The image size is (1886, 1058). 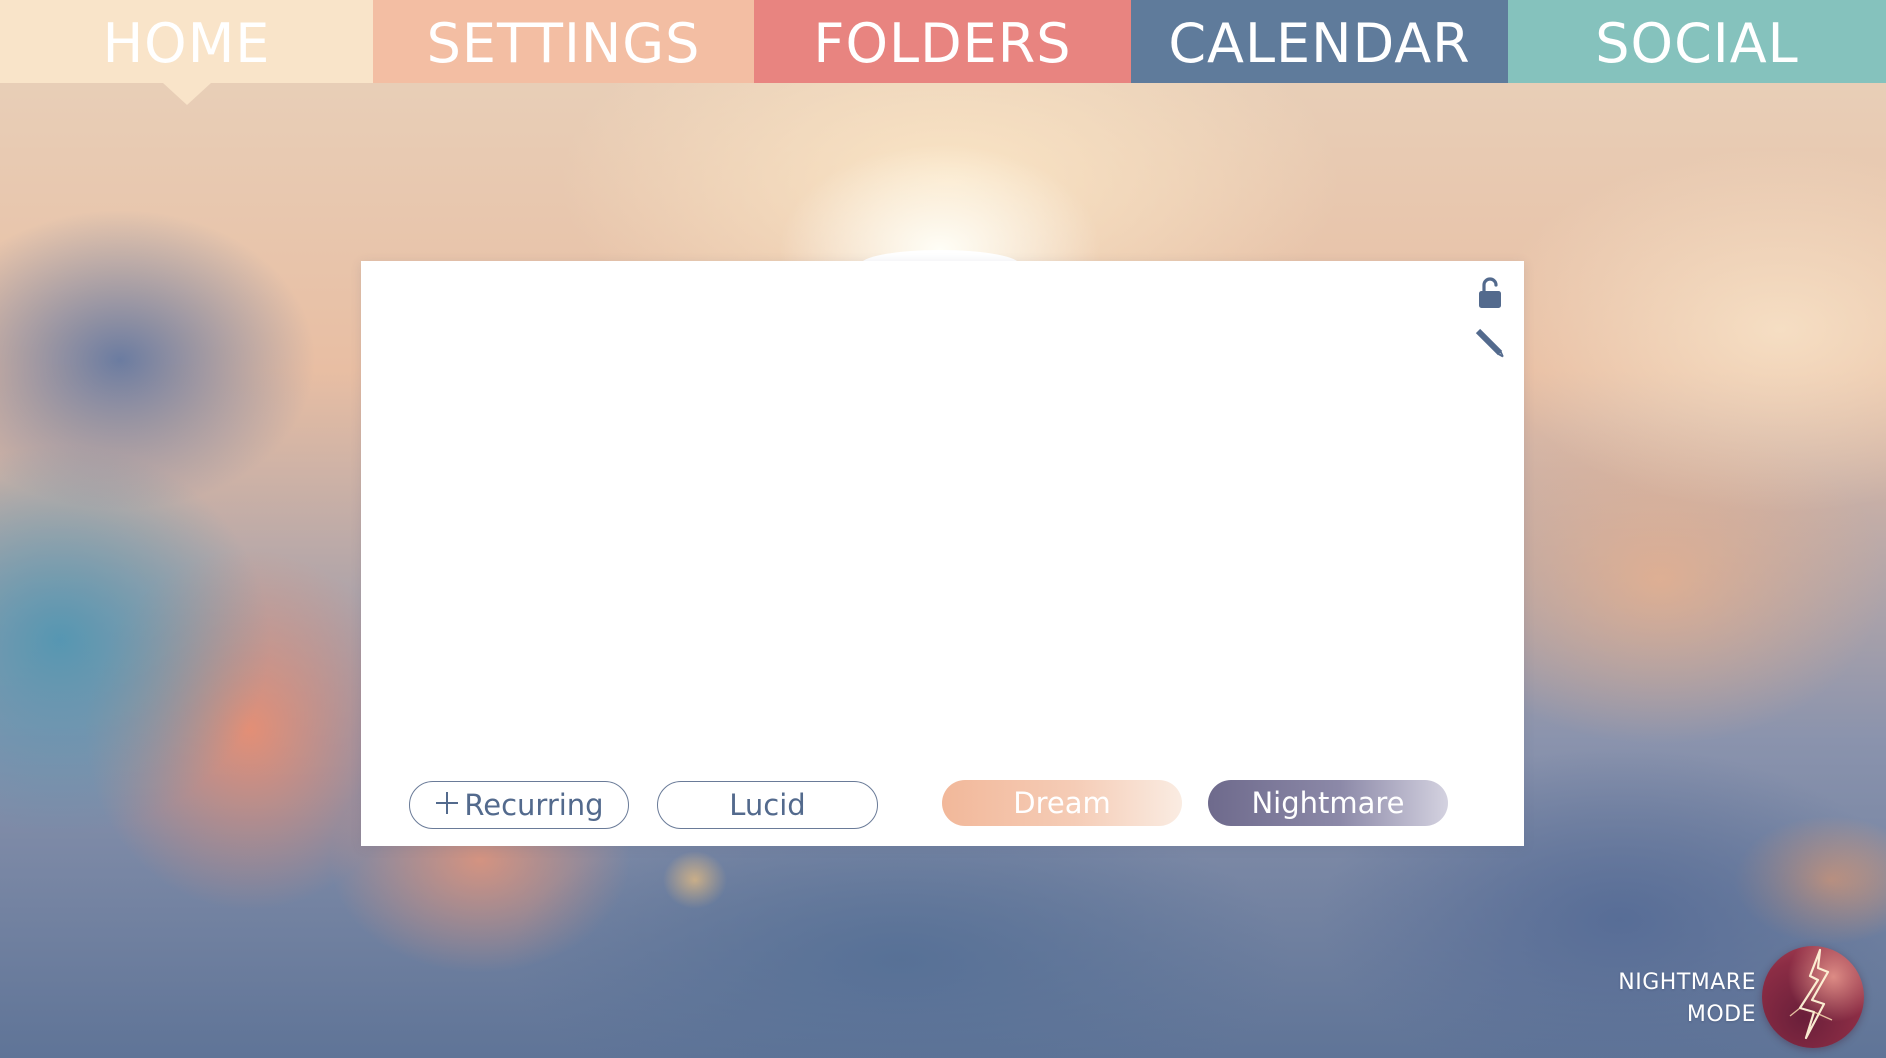 I want to click on tab-social-label: SOCIAL, so click(x=1697, y=43).